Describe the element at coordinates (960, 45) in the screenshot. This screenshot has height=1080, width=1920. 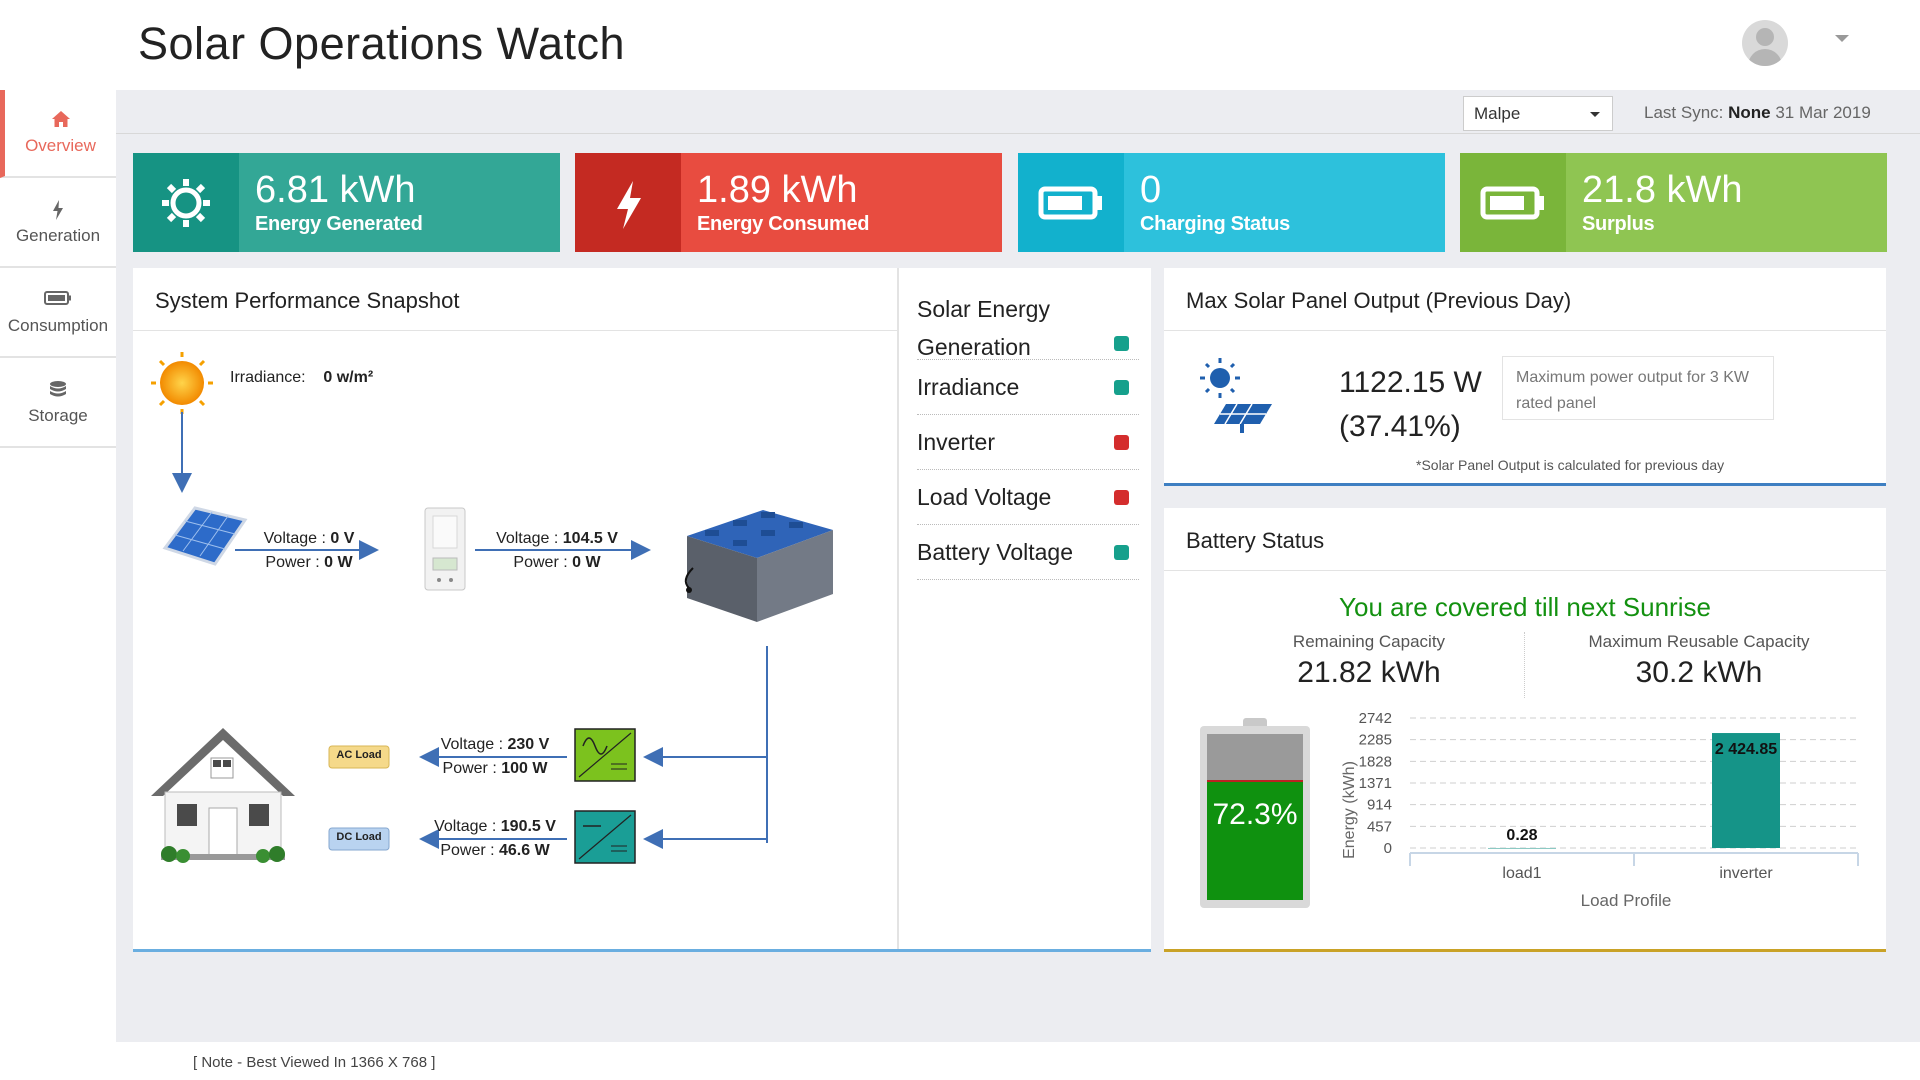
I see `app-header: Solar Operations Watch` at that location.